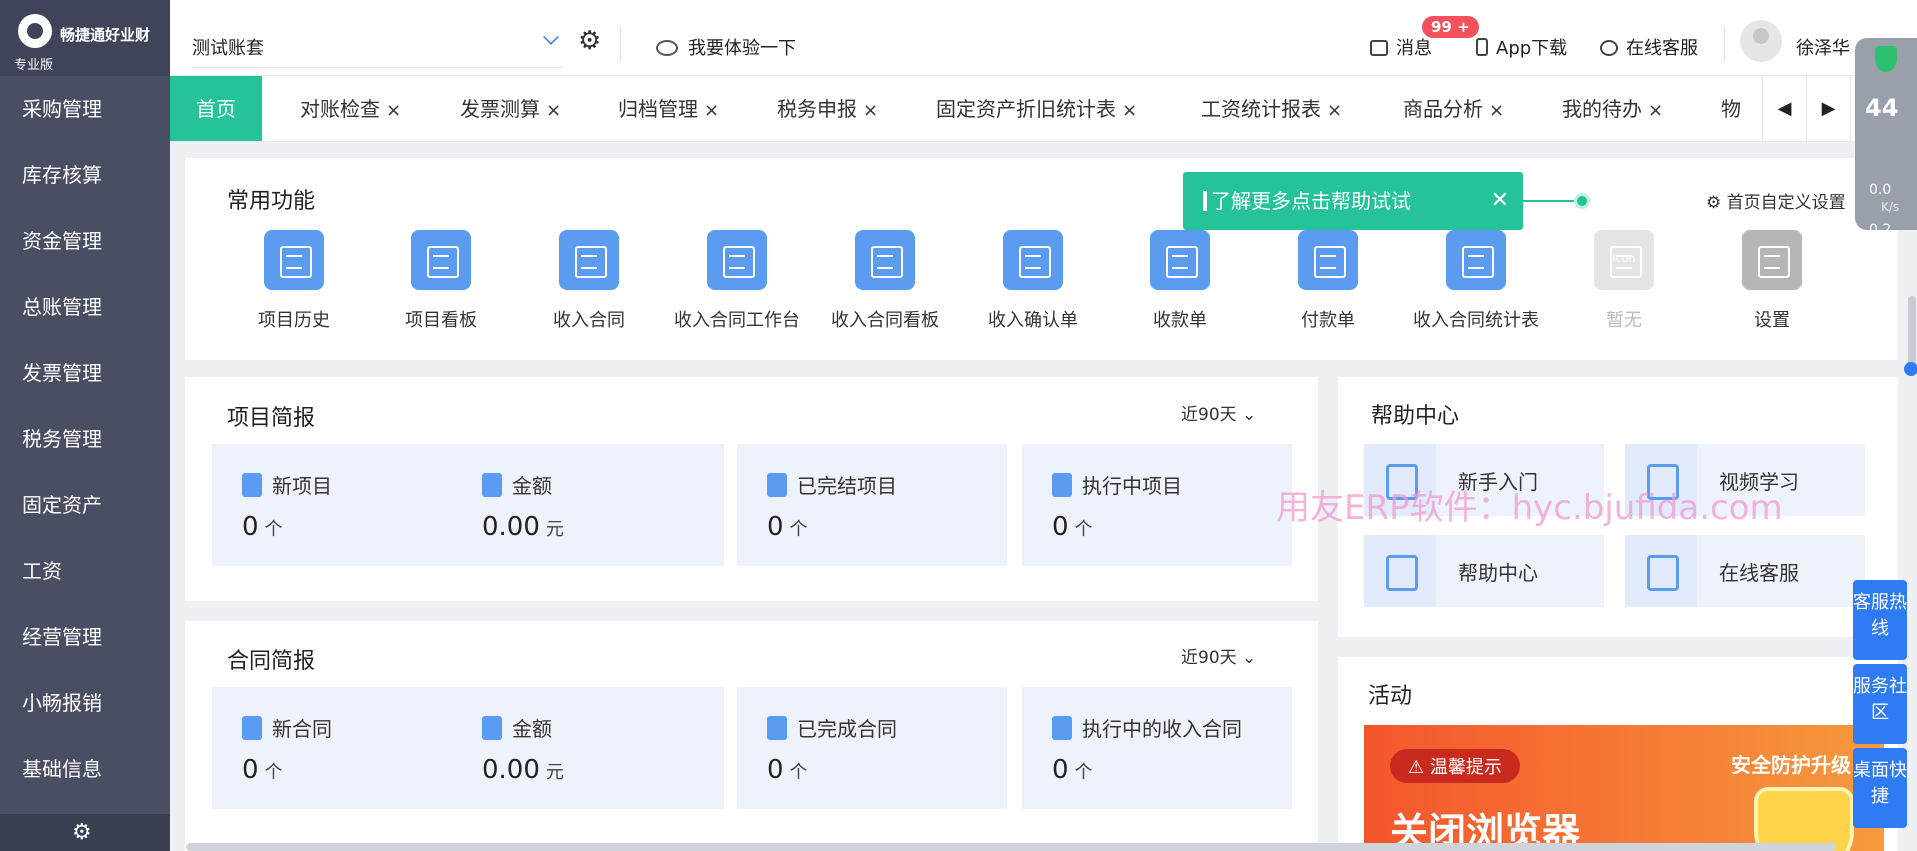 Image resolution: width=1917 pixels, height=851 pixels. I want to click on app-download-button: App下载, so click(1521, 47).